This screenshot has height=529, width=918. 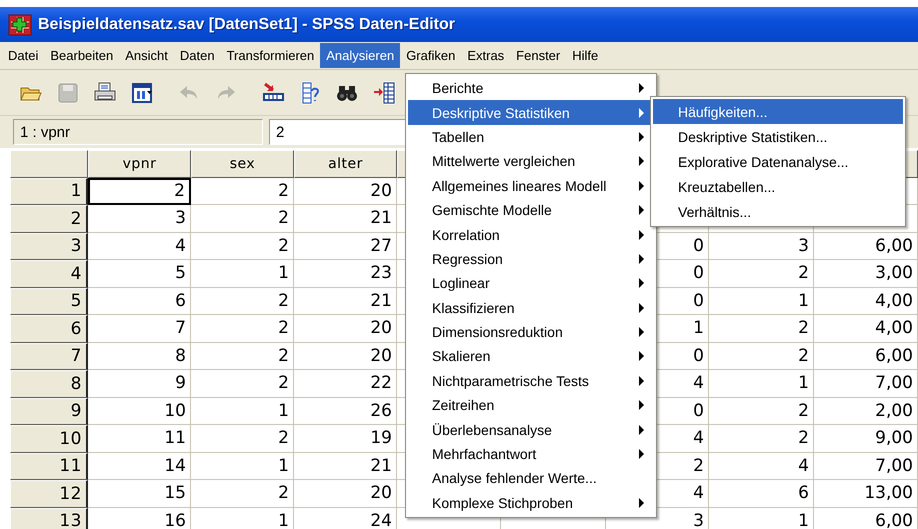 I want to click on menu-item: Ansicht, so click(x=146, y=55).